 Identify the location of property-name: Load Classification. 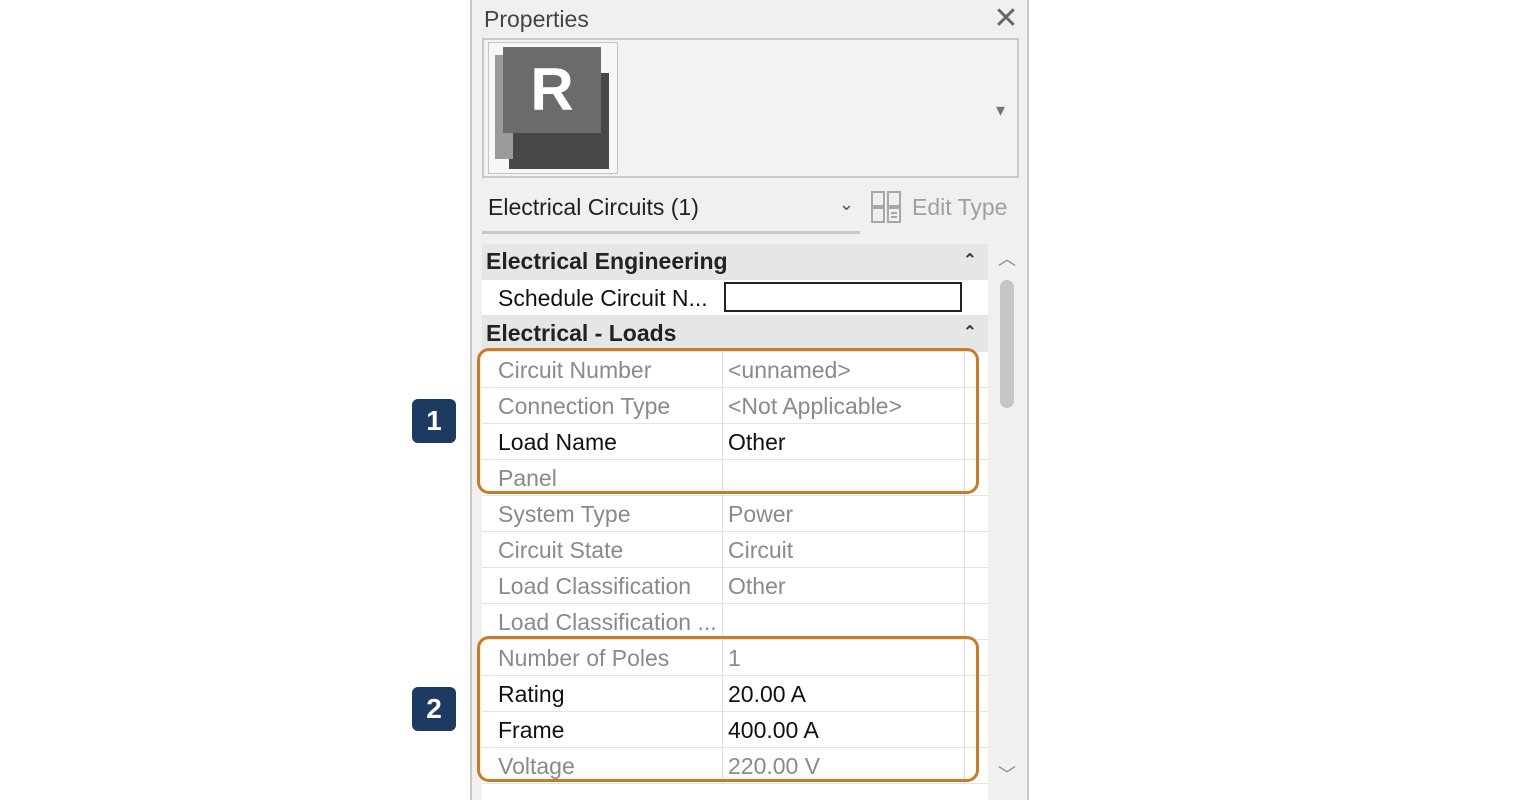
(595, 586).